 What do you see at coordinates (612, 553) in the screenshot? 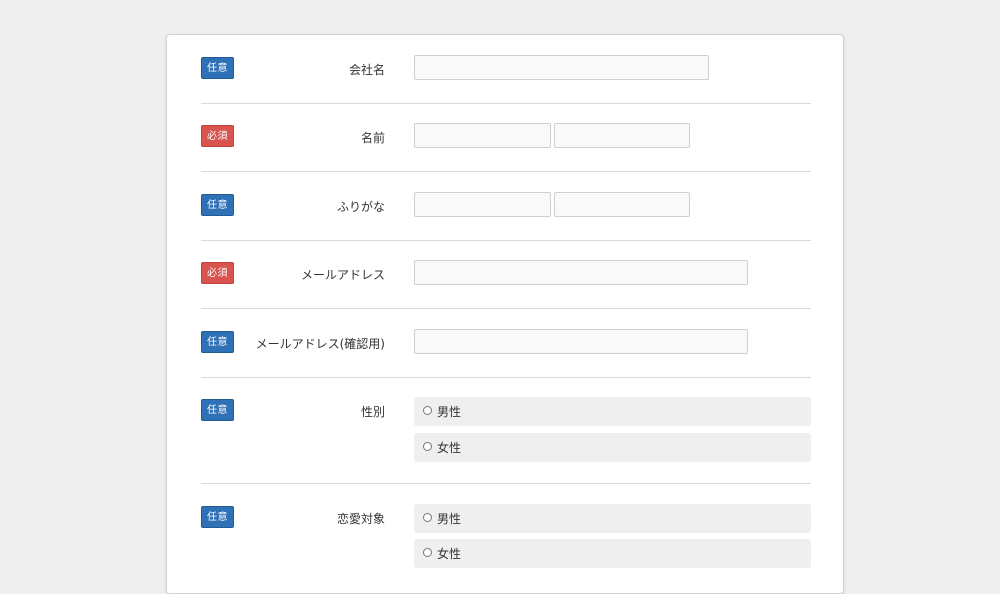
I see `love-target-option-female: 女性` at bounding box center [612, 553].